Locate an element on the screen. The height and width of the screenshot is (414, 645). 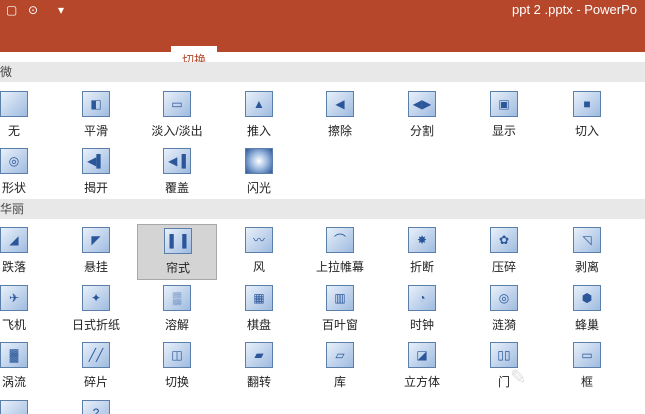
transition-honeycomb: ⬢ 蜂巢 is located at coordinates (587, 310).